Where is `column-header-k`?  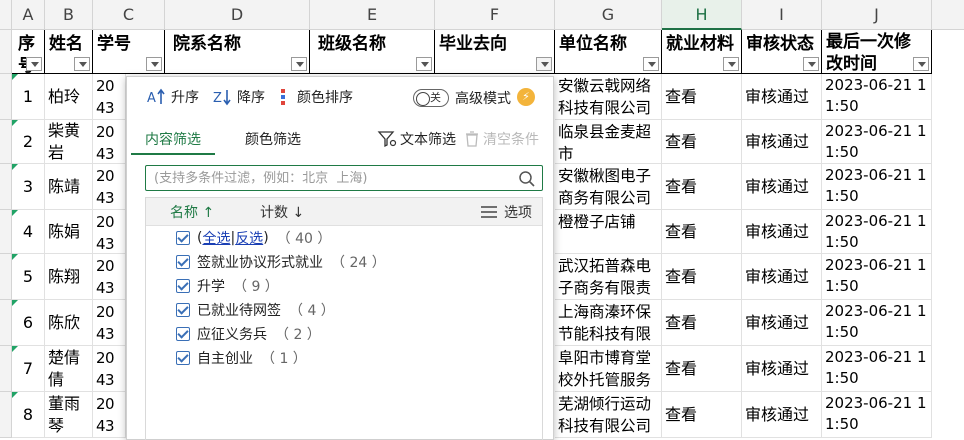
column-header-k is located at coordinates (948, 15).